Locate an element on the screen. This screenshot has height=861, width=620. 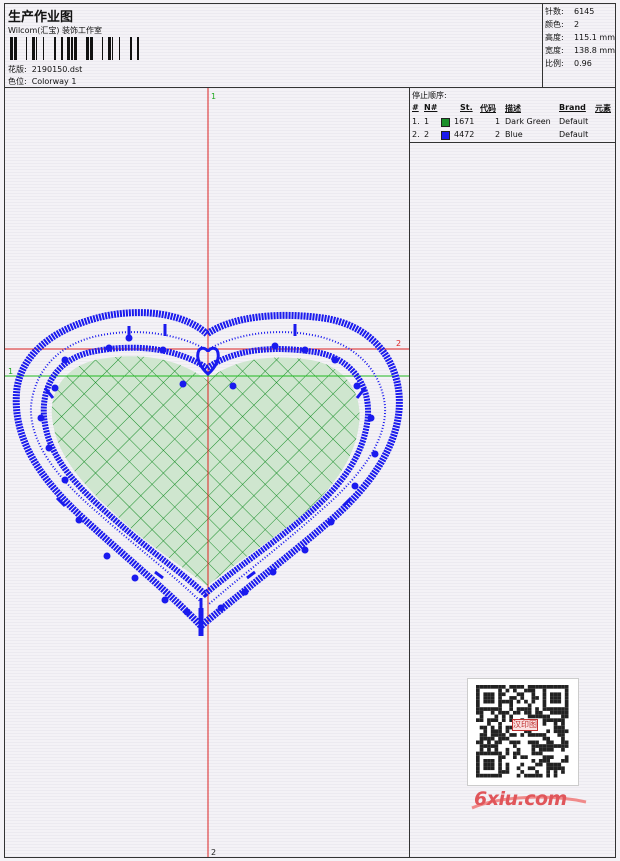
stop-sequence-row: 2. 2 4472 2 Blue Default is located at coordinates (500, 135).